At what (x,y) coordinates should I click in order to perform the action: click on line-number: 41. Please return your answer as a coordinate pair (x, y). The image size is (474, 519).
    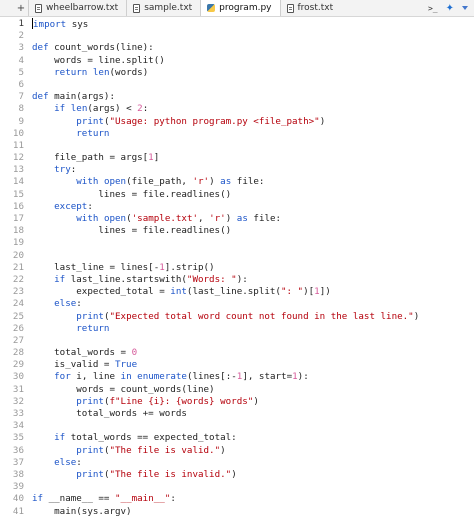
    Looking at the image, I should click on (18, 511).